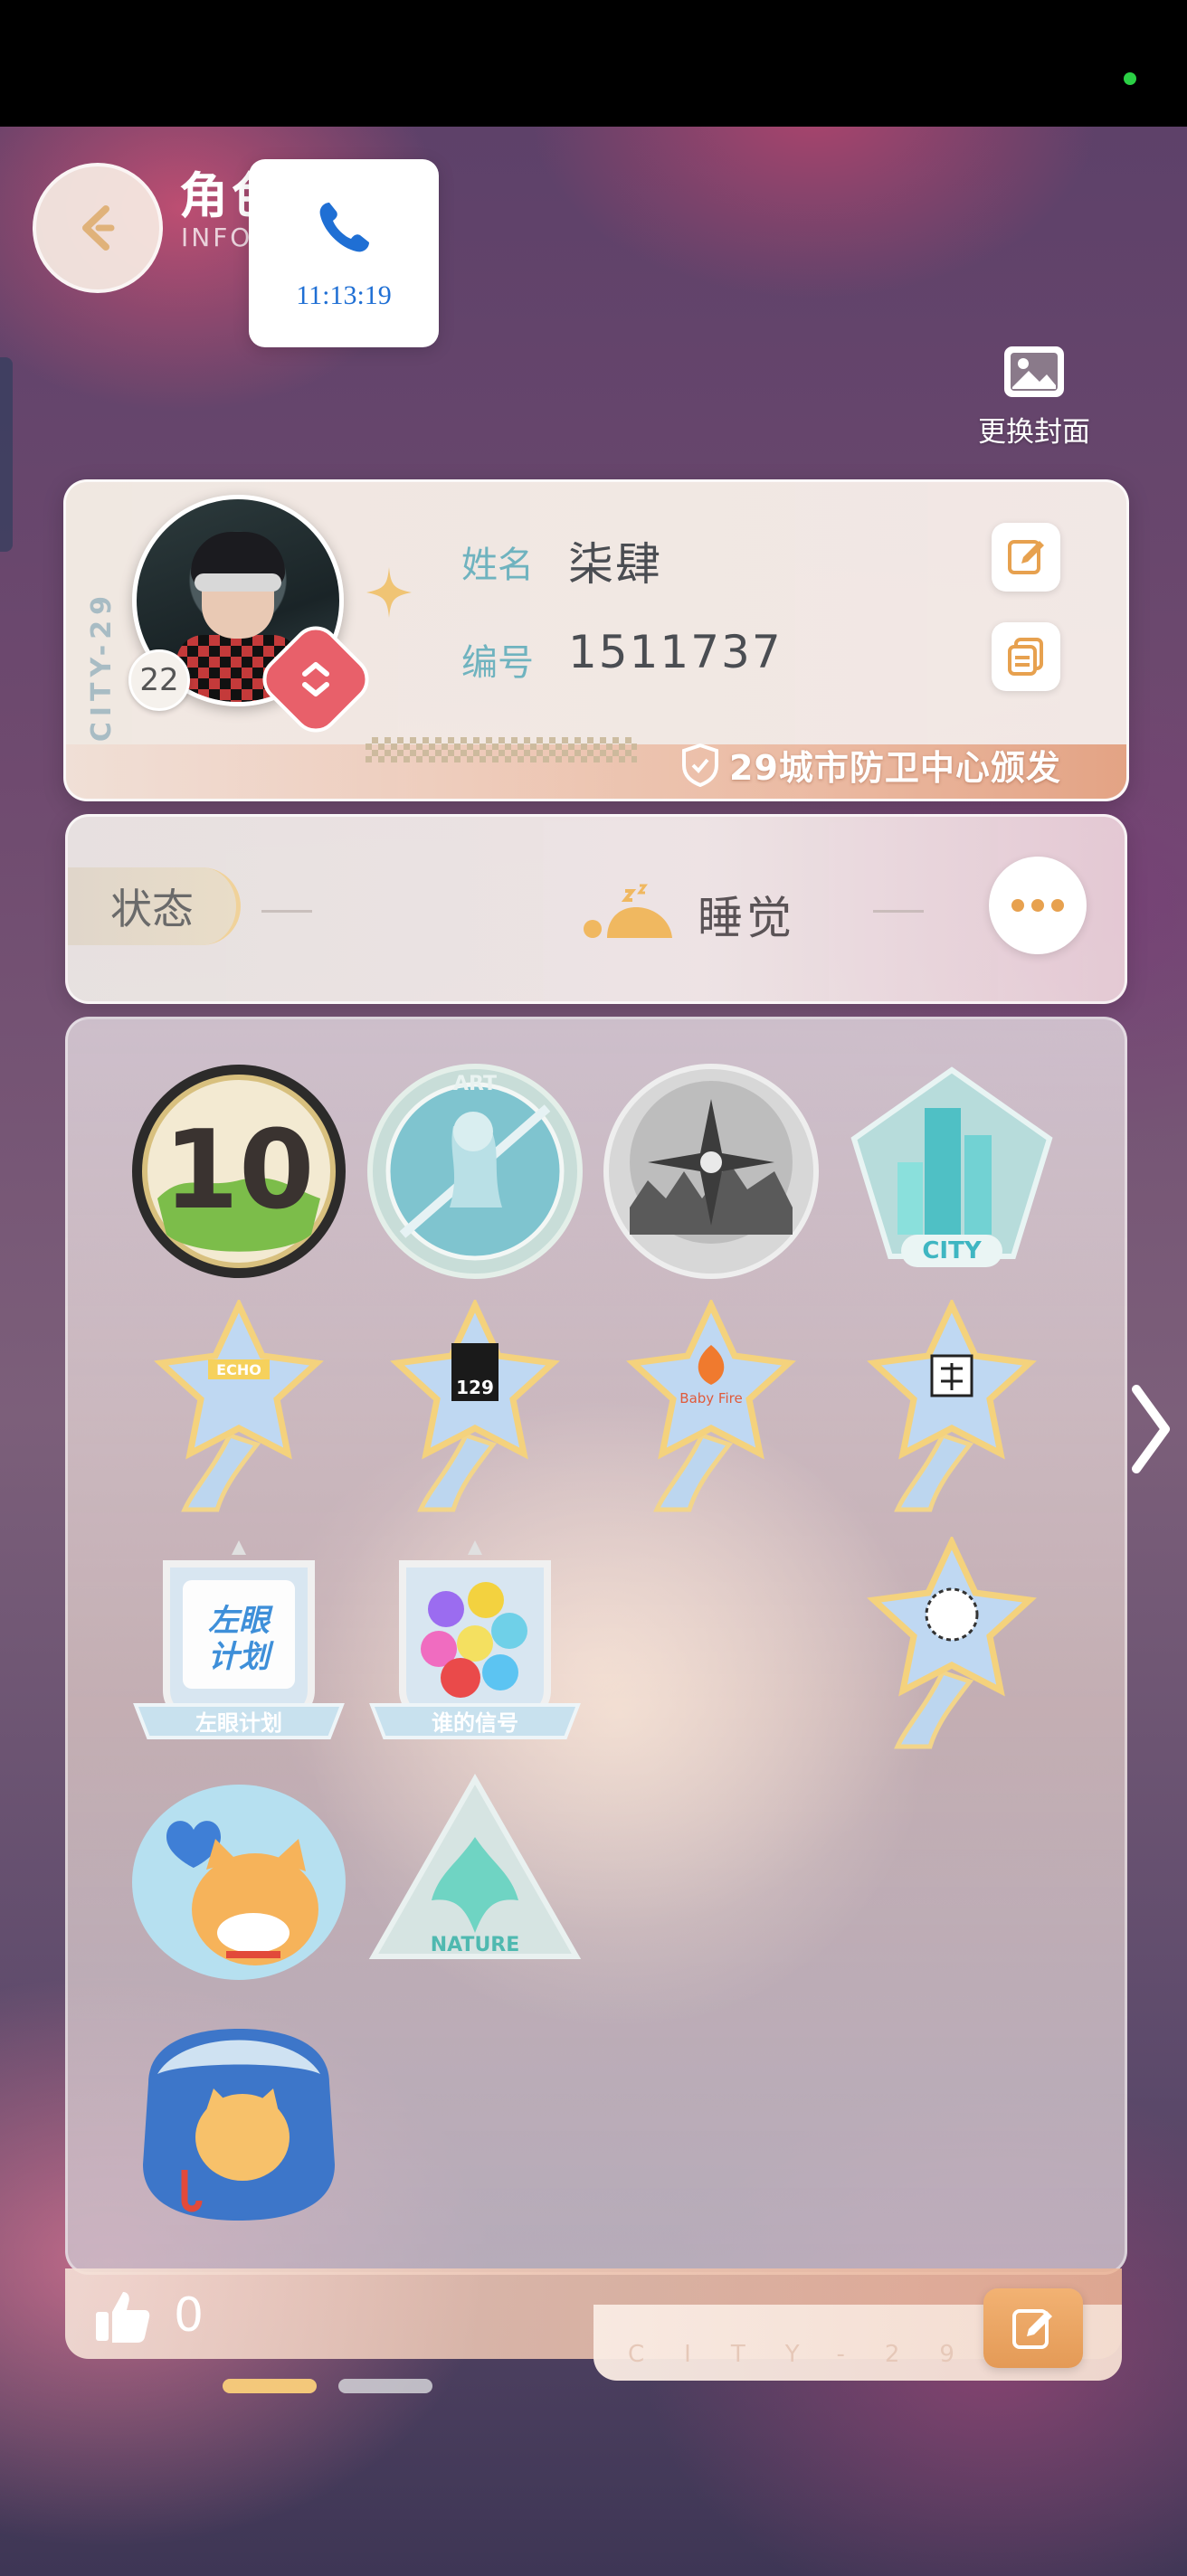  I want to click on star-129: 129, so click(475, 1407).